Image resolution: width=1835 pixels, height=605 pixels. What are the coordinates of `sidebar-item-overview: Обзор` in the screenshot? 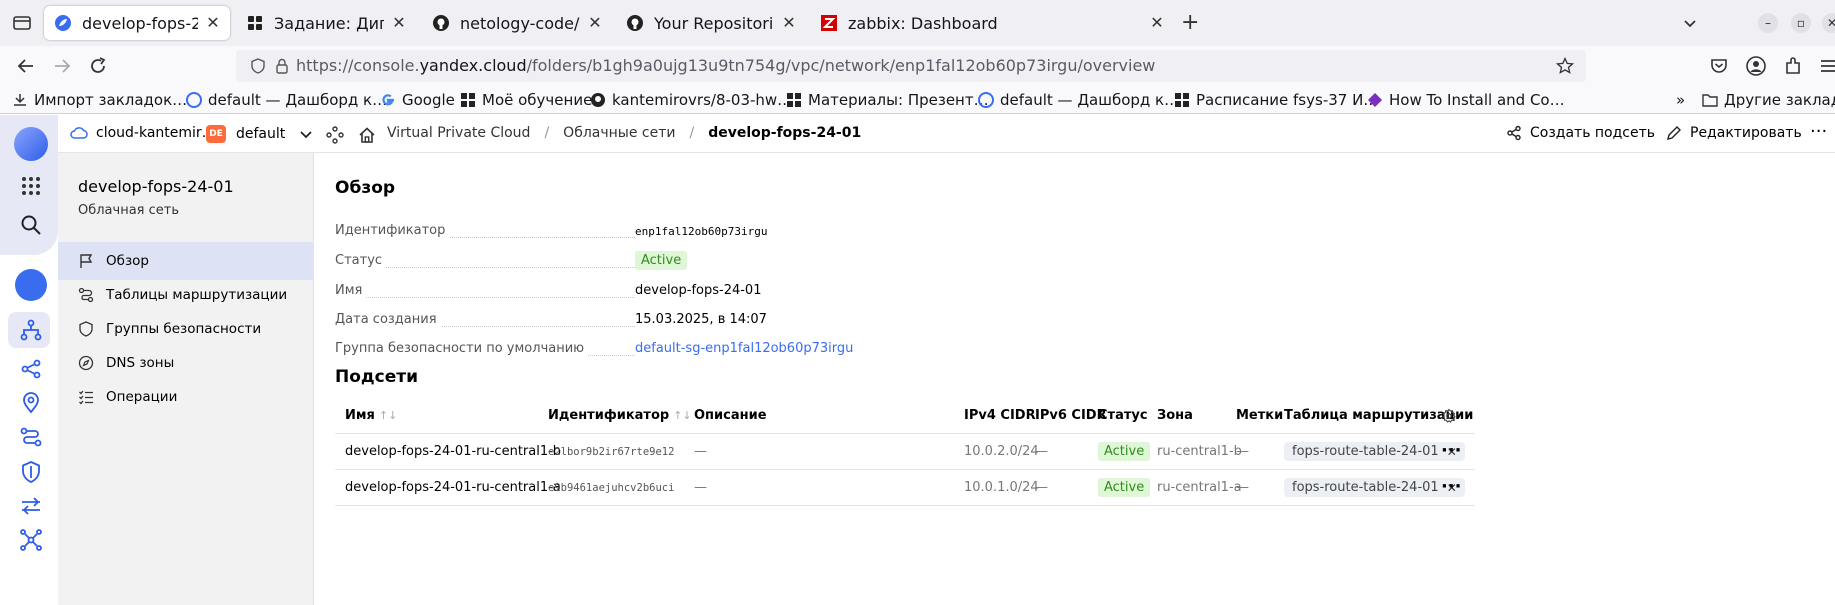 It's located at (186, 261).